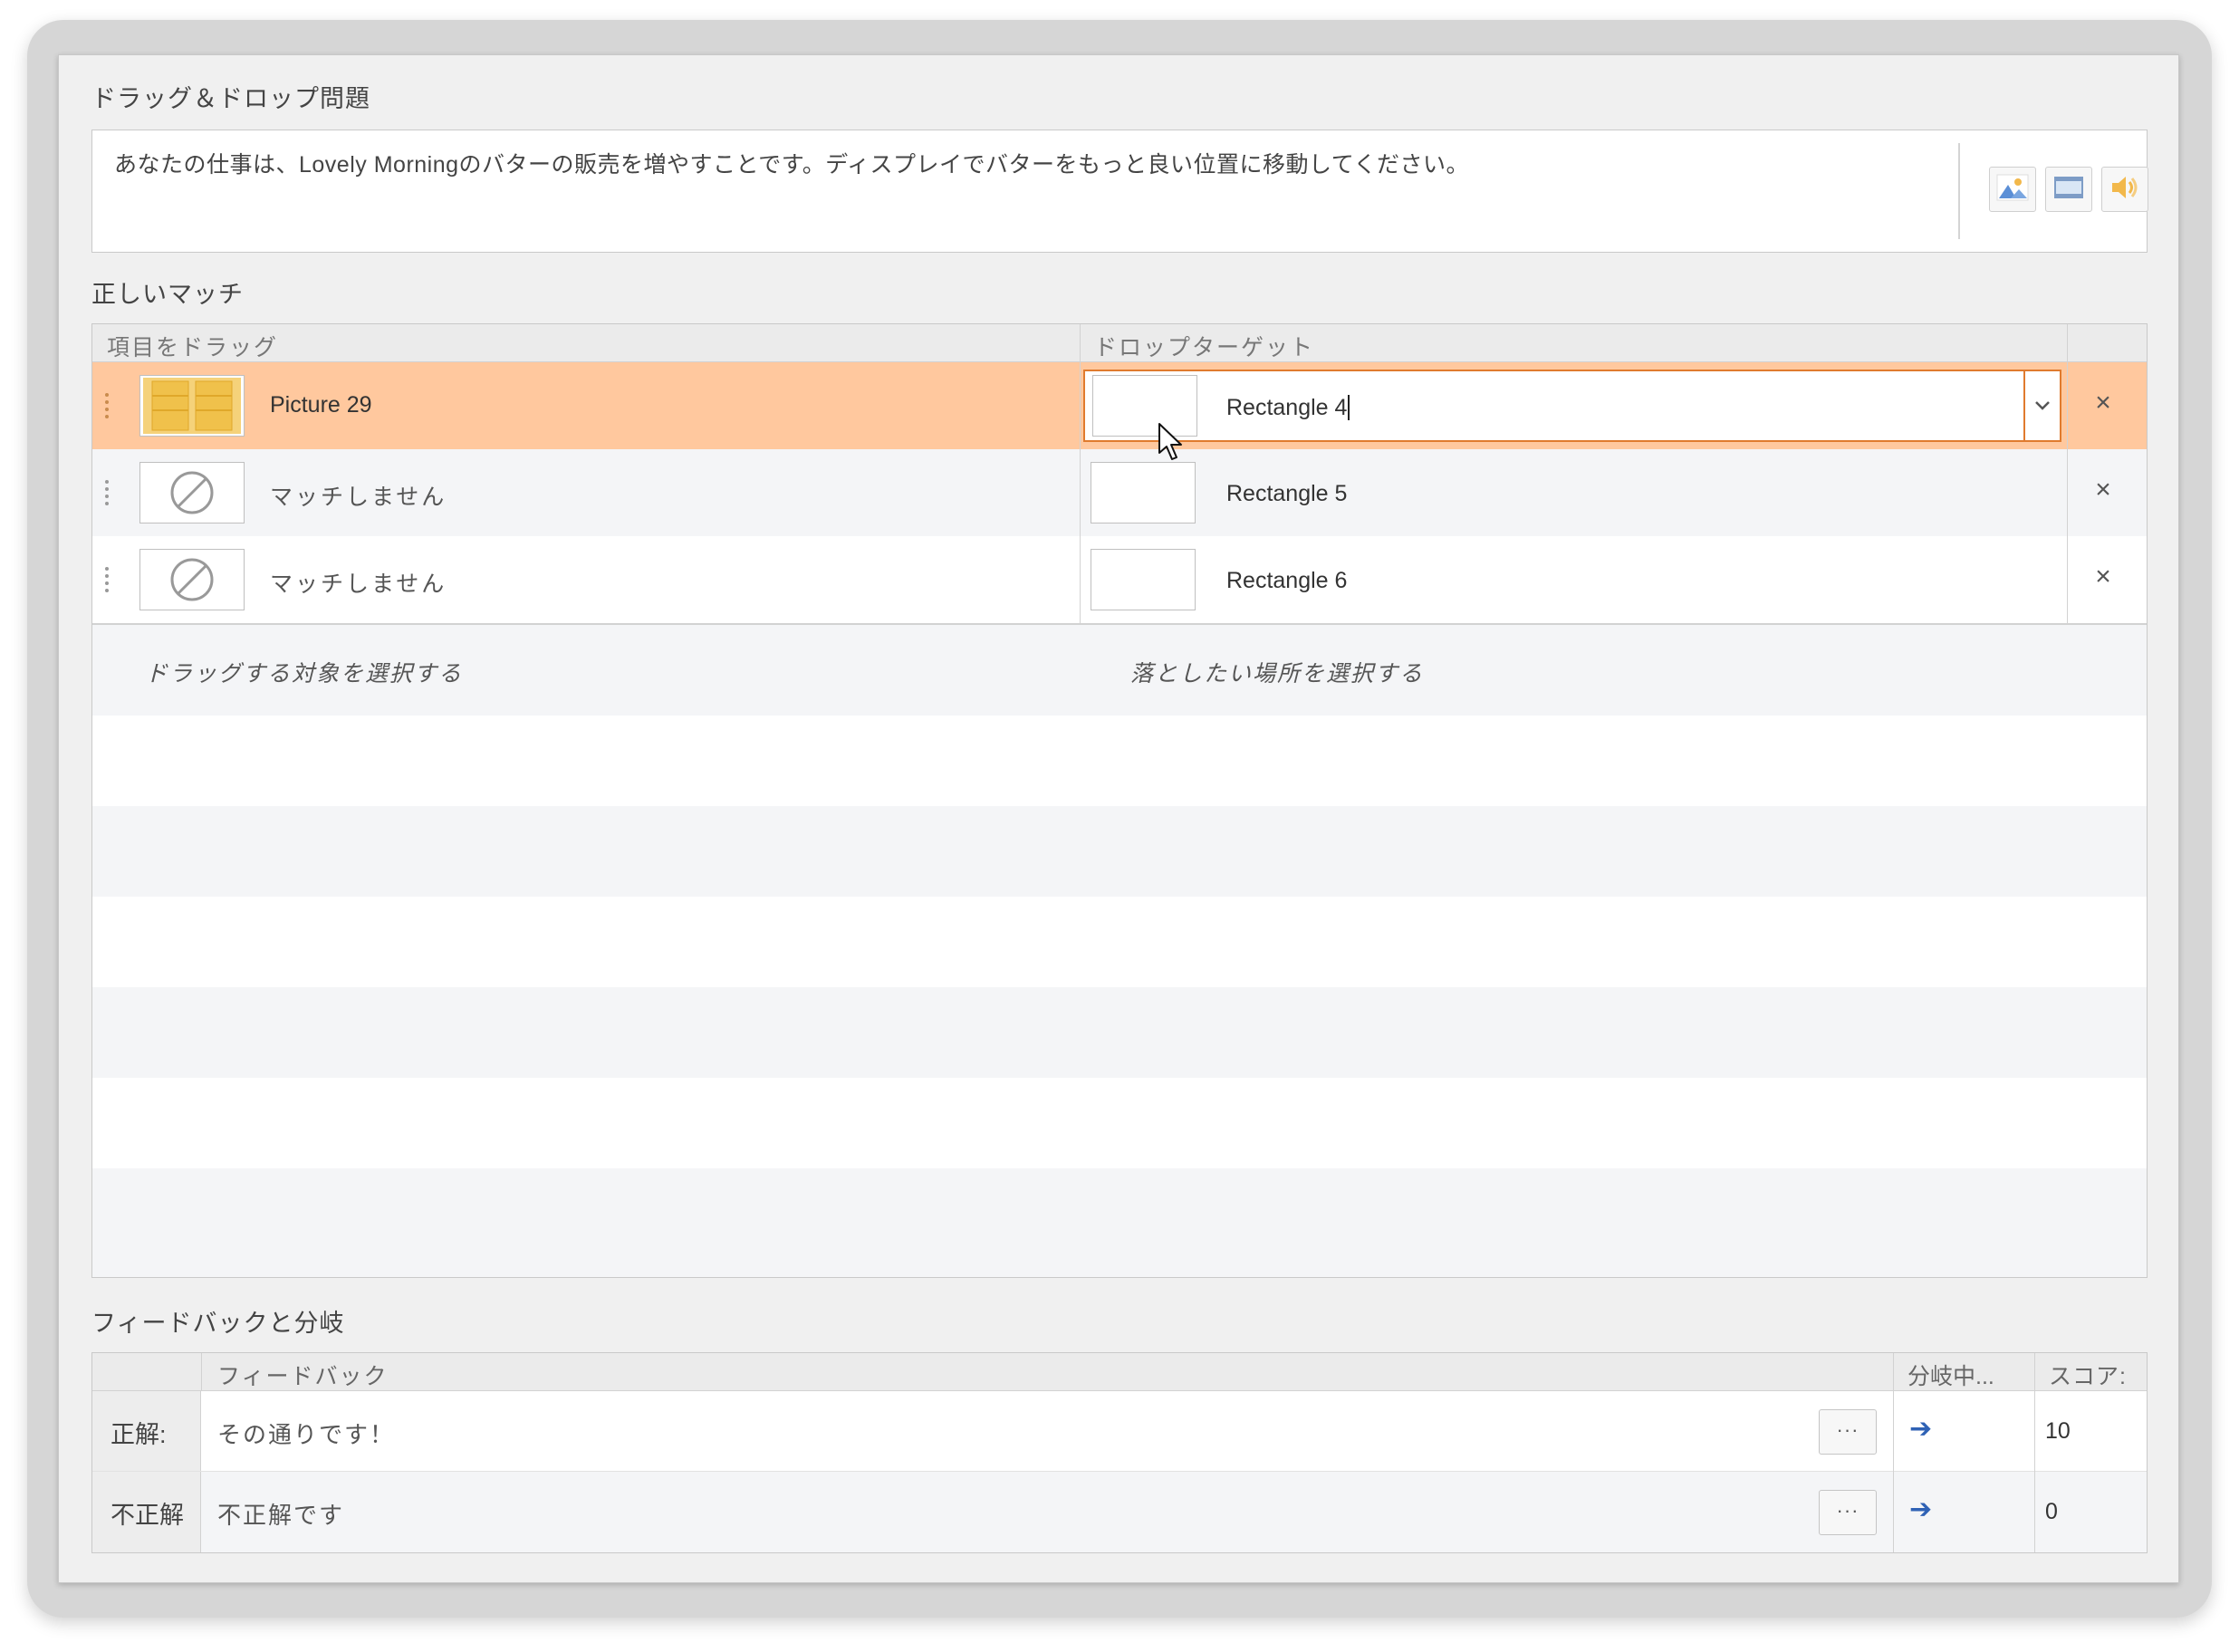 The width and height of the screenshot is (2239, 1652). Describe the element at coordinates (1119, 1512) in the screenshot. I see `feedback-row-incorrect: 不正解 不正解です ··· ➔ 0` at that location.